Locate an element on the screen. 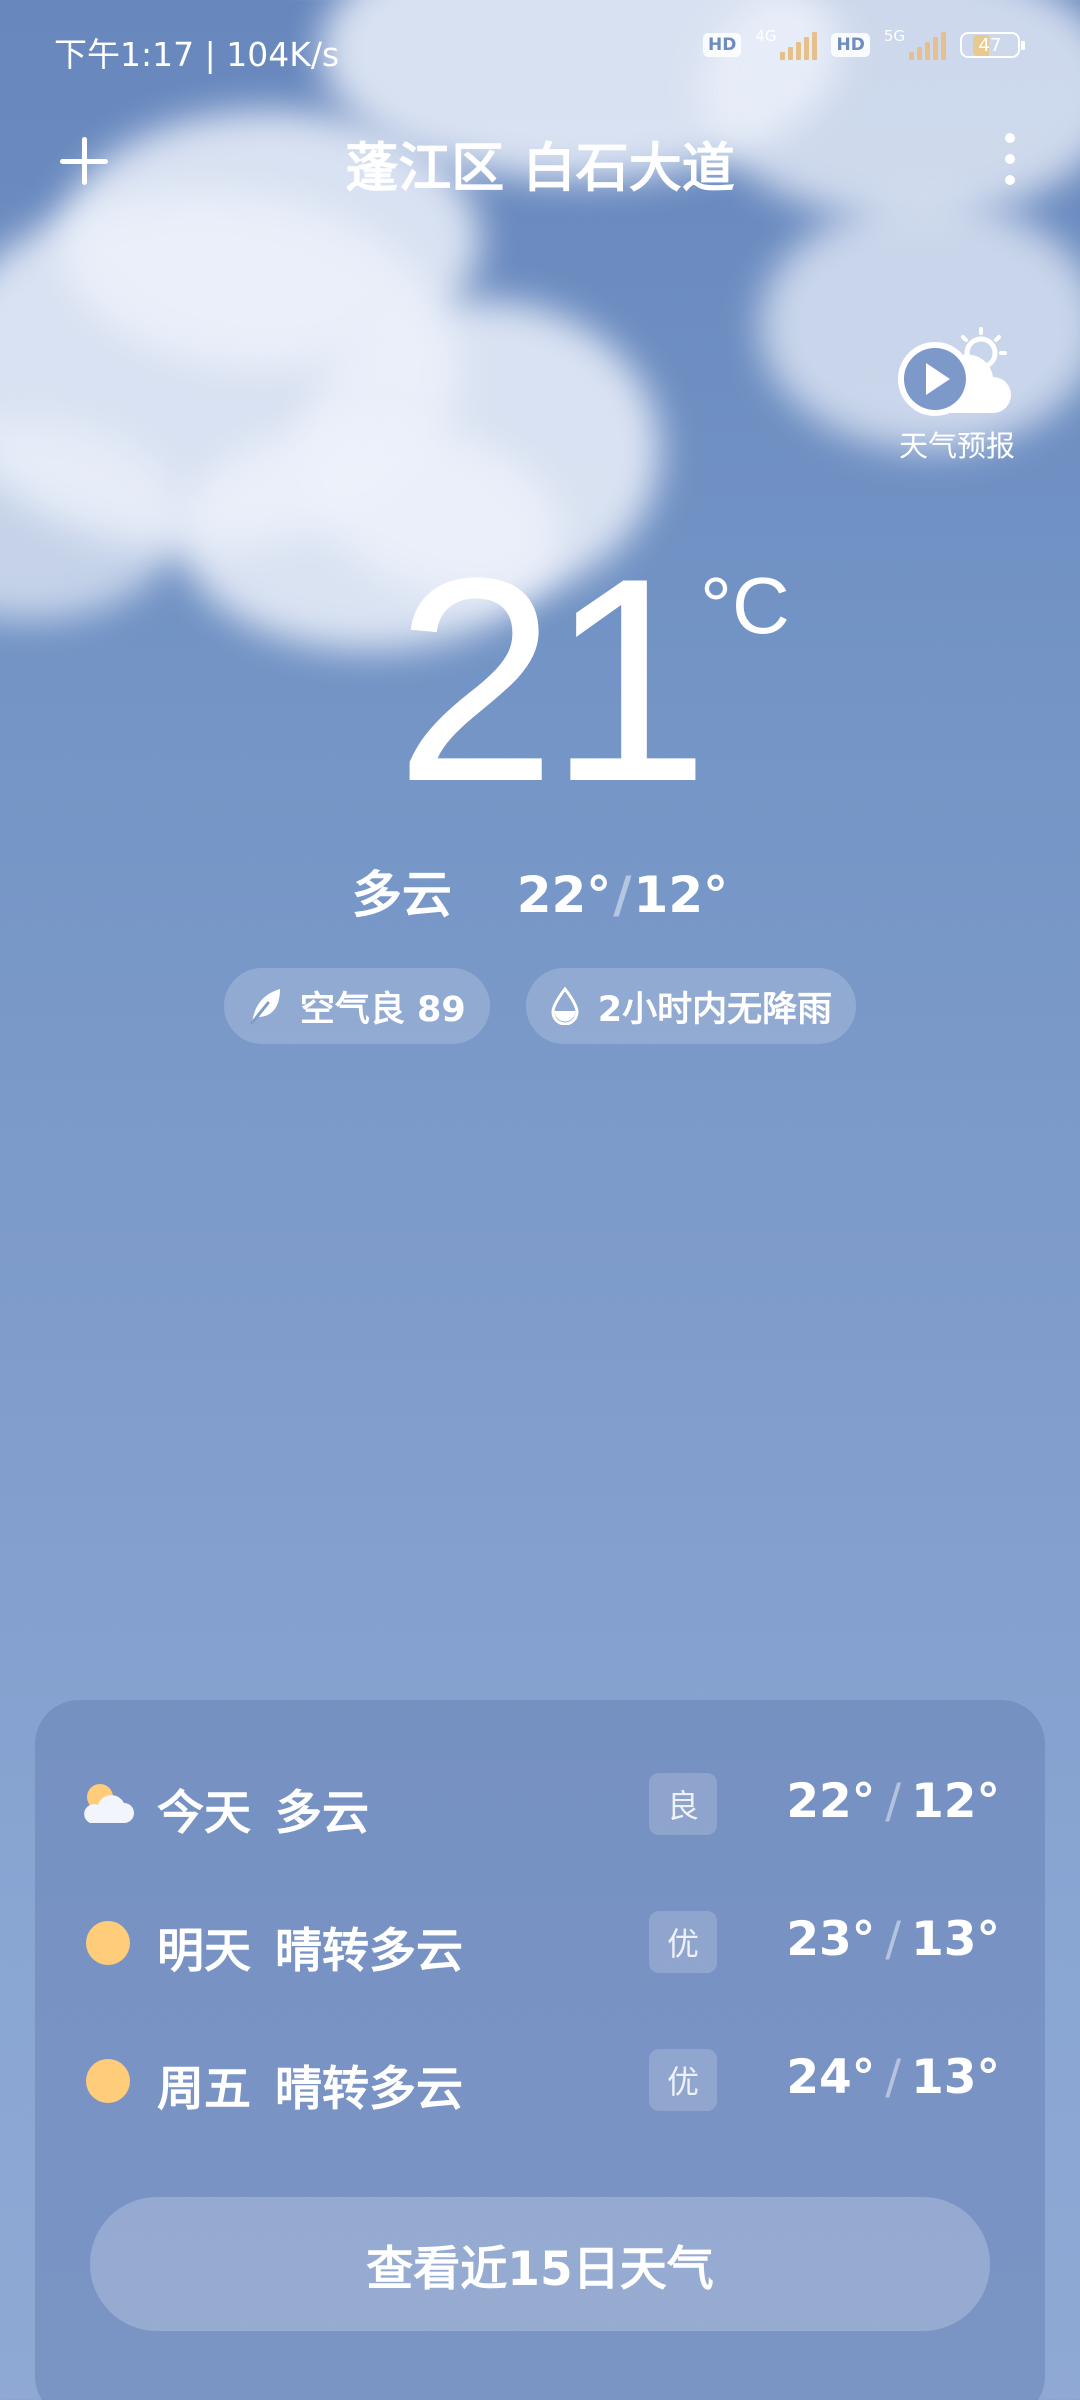  forecast-row: 今天 多云 良 22°/12° is located at coordinates (540, 1805).